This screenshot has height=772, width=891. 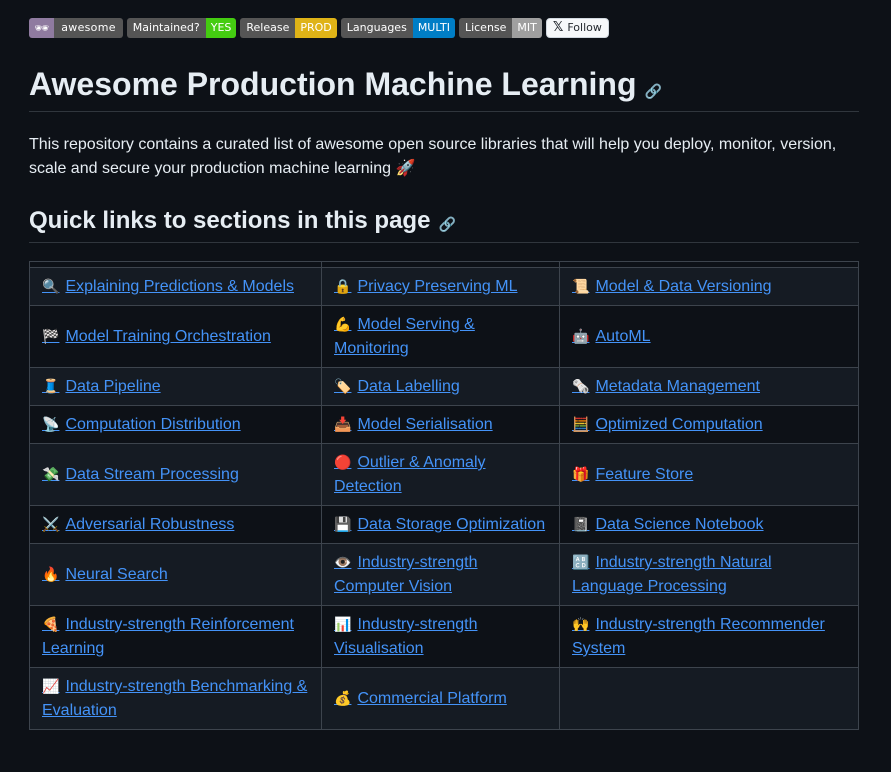 What do you see at coordinates (51, 574) in the screenshot?
I see `section-emoji-icon: 🔥` at bounding box center [51, 574].